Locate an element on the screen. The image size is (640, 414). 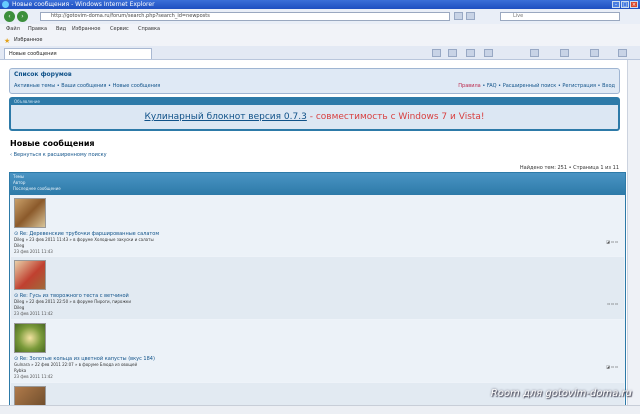
maximize-button: □ is located at coordinates (625, 4).